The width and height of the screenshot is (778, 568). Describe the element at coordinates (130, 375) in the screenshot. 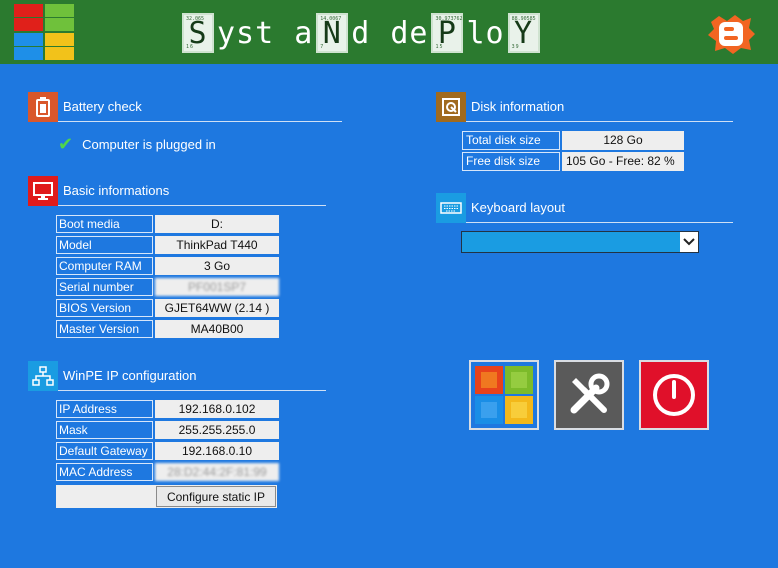

I see `ip-section-title: WinPE IP configuration` at that location.